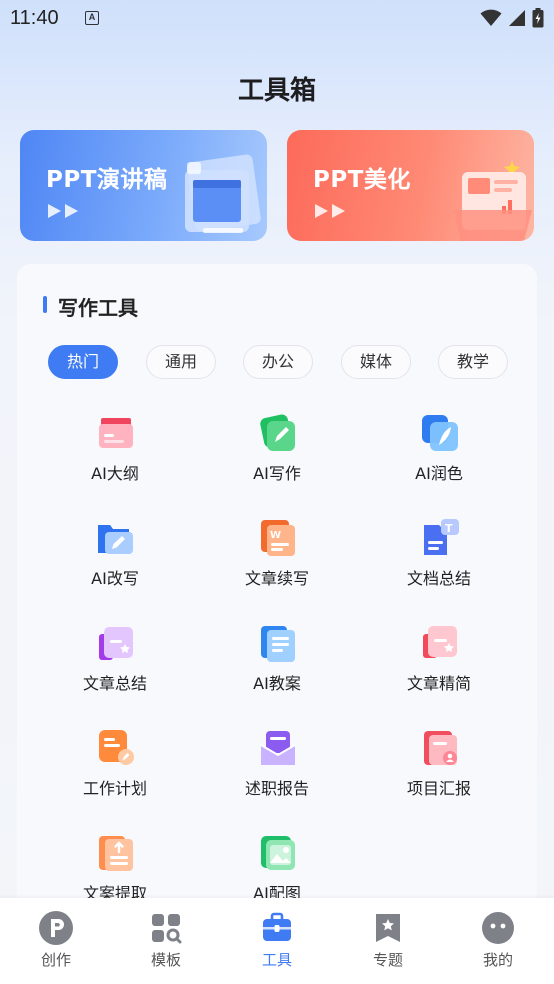  I want to click on nav-label: 我的, so click(497, 960).